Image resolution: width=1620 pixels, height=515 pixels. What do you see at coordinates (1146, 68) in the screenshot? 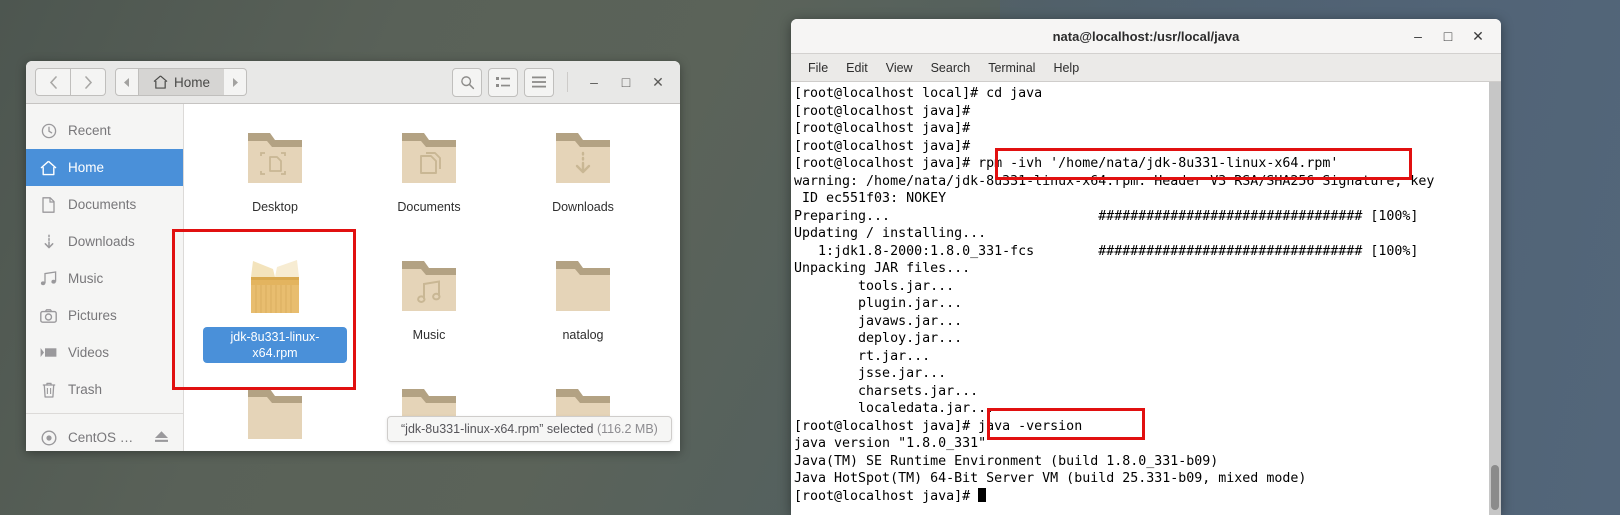
I see `terminal-menu-bar: File Edit View Search Terminal Help` at bounding box center [1146, 68].